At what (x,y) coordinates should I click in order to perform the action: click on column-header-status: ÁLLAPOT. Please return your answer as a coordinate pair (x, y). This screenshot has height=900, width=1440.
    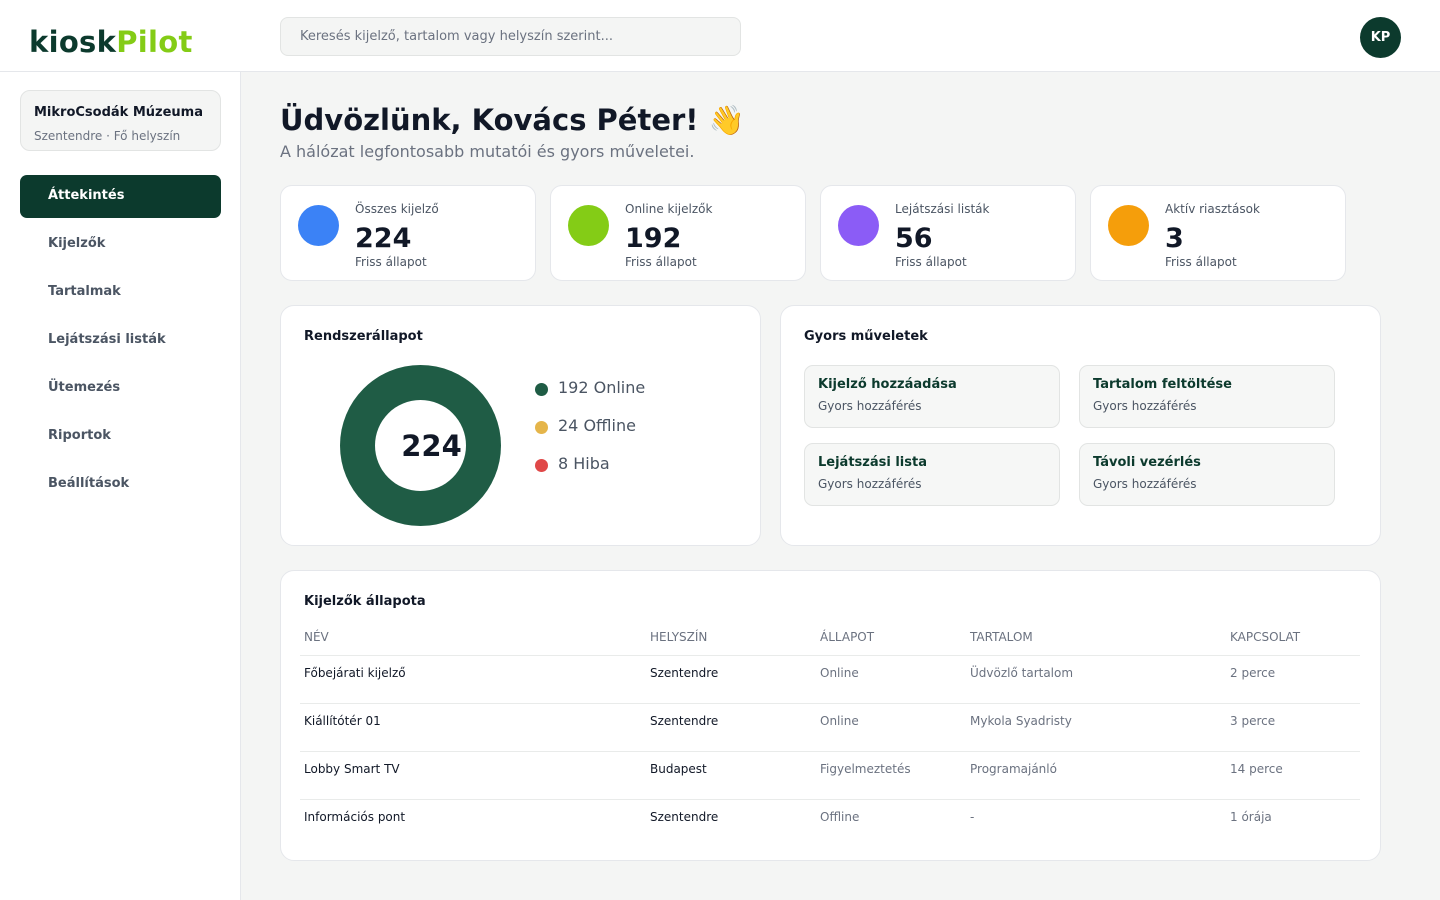
    Looking at the image, I should click on (847, 637).